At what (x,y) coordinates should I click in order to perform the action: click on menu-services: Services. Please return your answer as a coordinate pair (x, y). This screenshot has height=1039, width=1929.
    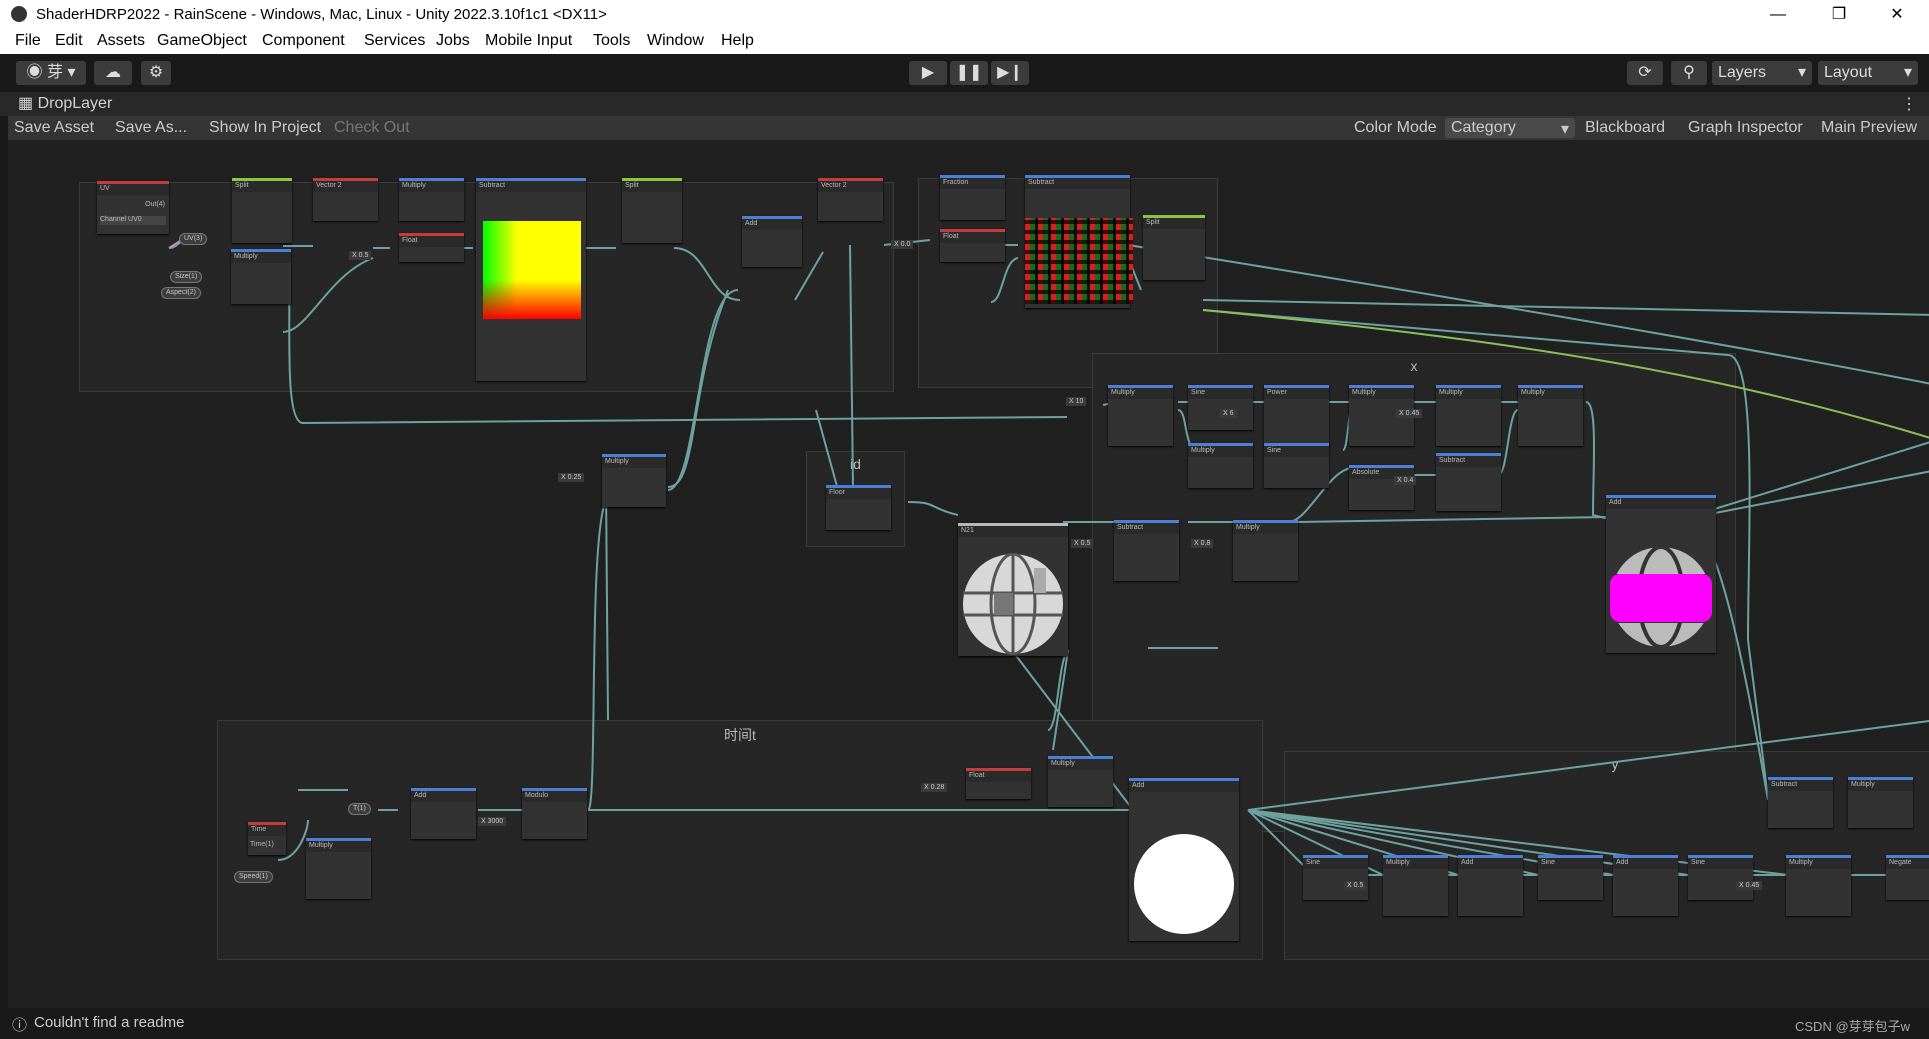
    Looking at the image, I should click on (394, 41).